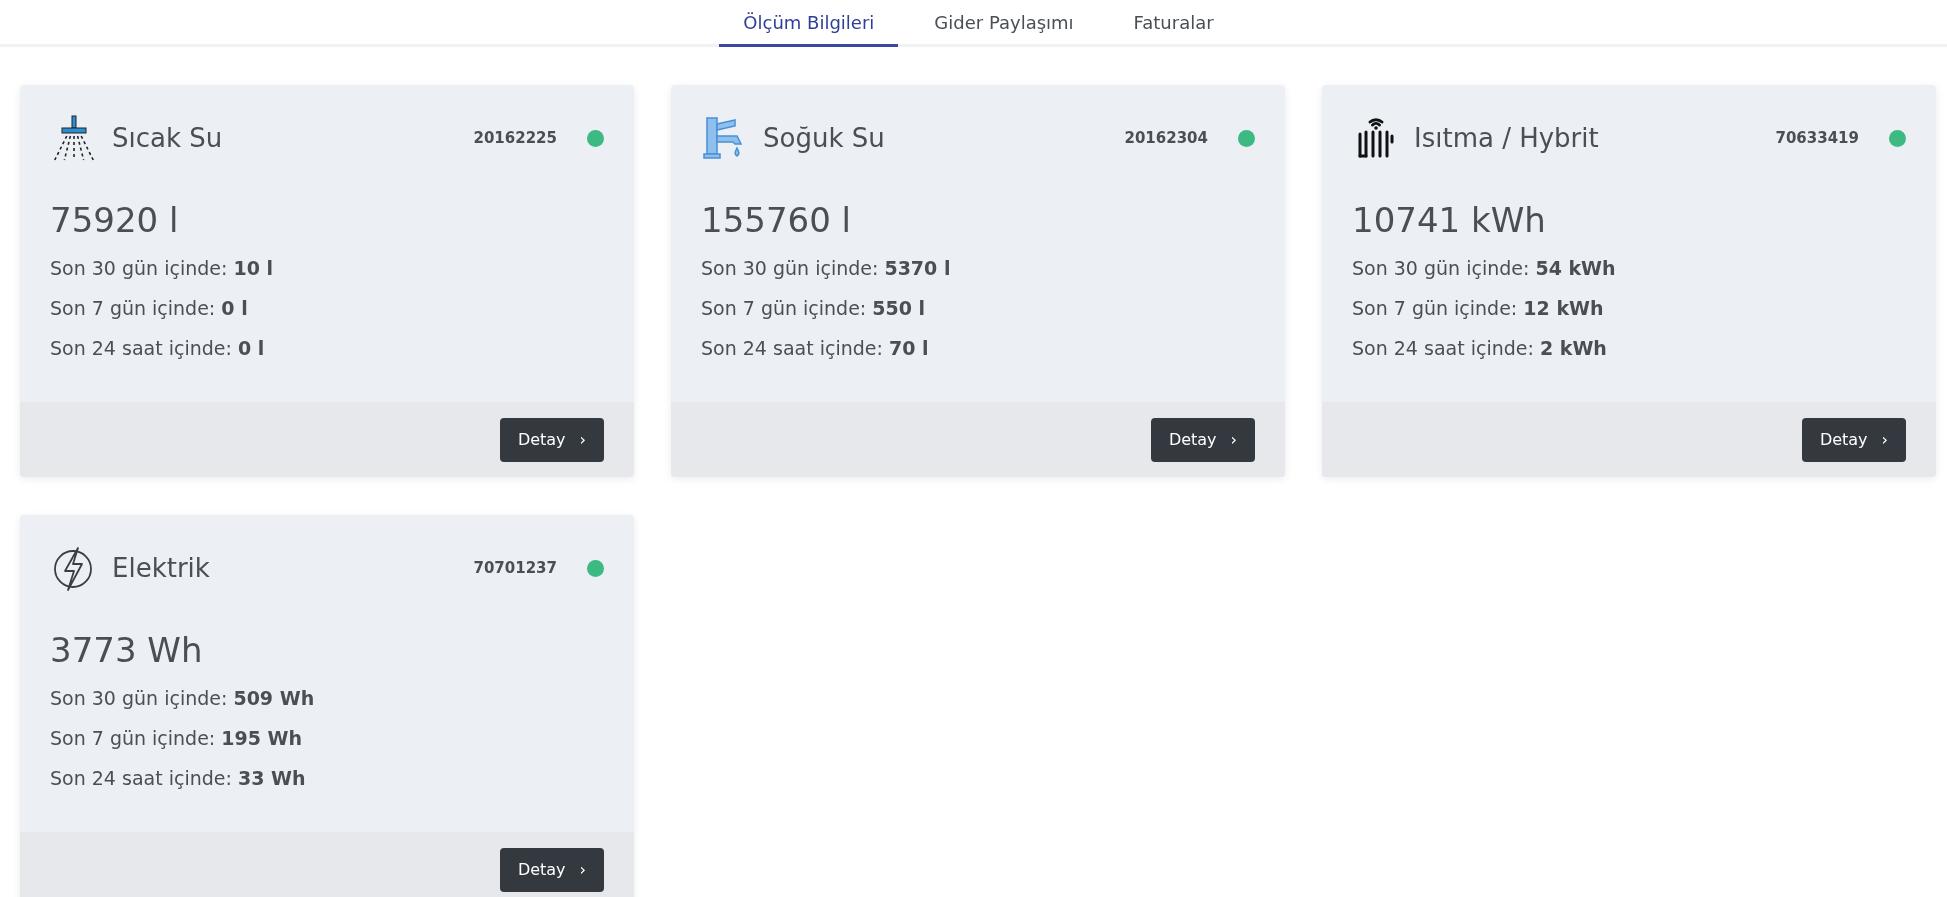 The image size is (1947, 897). What do you see at coordinates (158, 348) in the screenshot?
I see `usage-line: Son 24 saat içinde: 0 l` at bounding box center [158, 348].